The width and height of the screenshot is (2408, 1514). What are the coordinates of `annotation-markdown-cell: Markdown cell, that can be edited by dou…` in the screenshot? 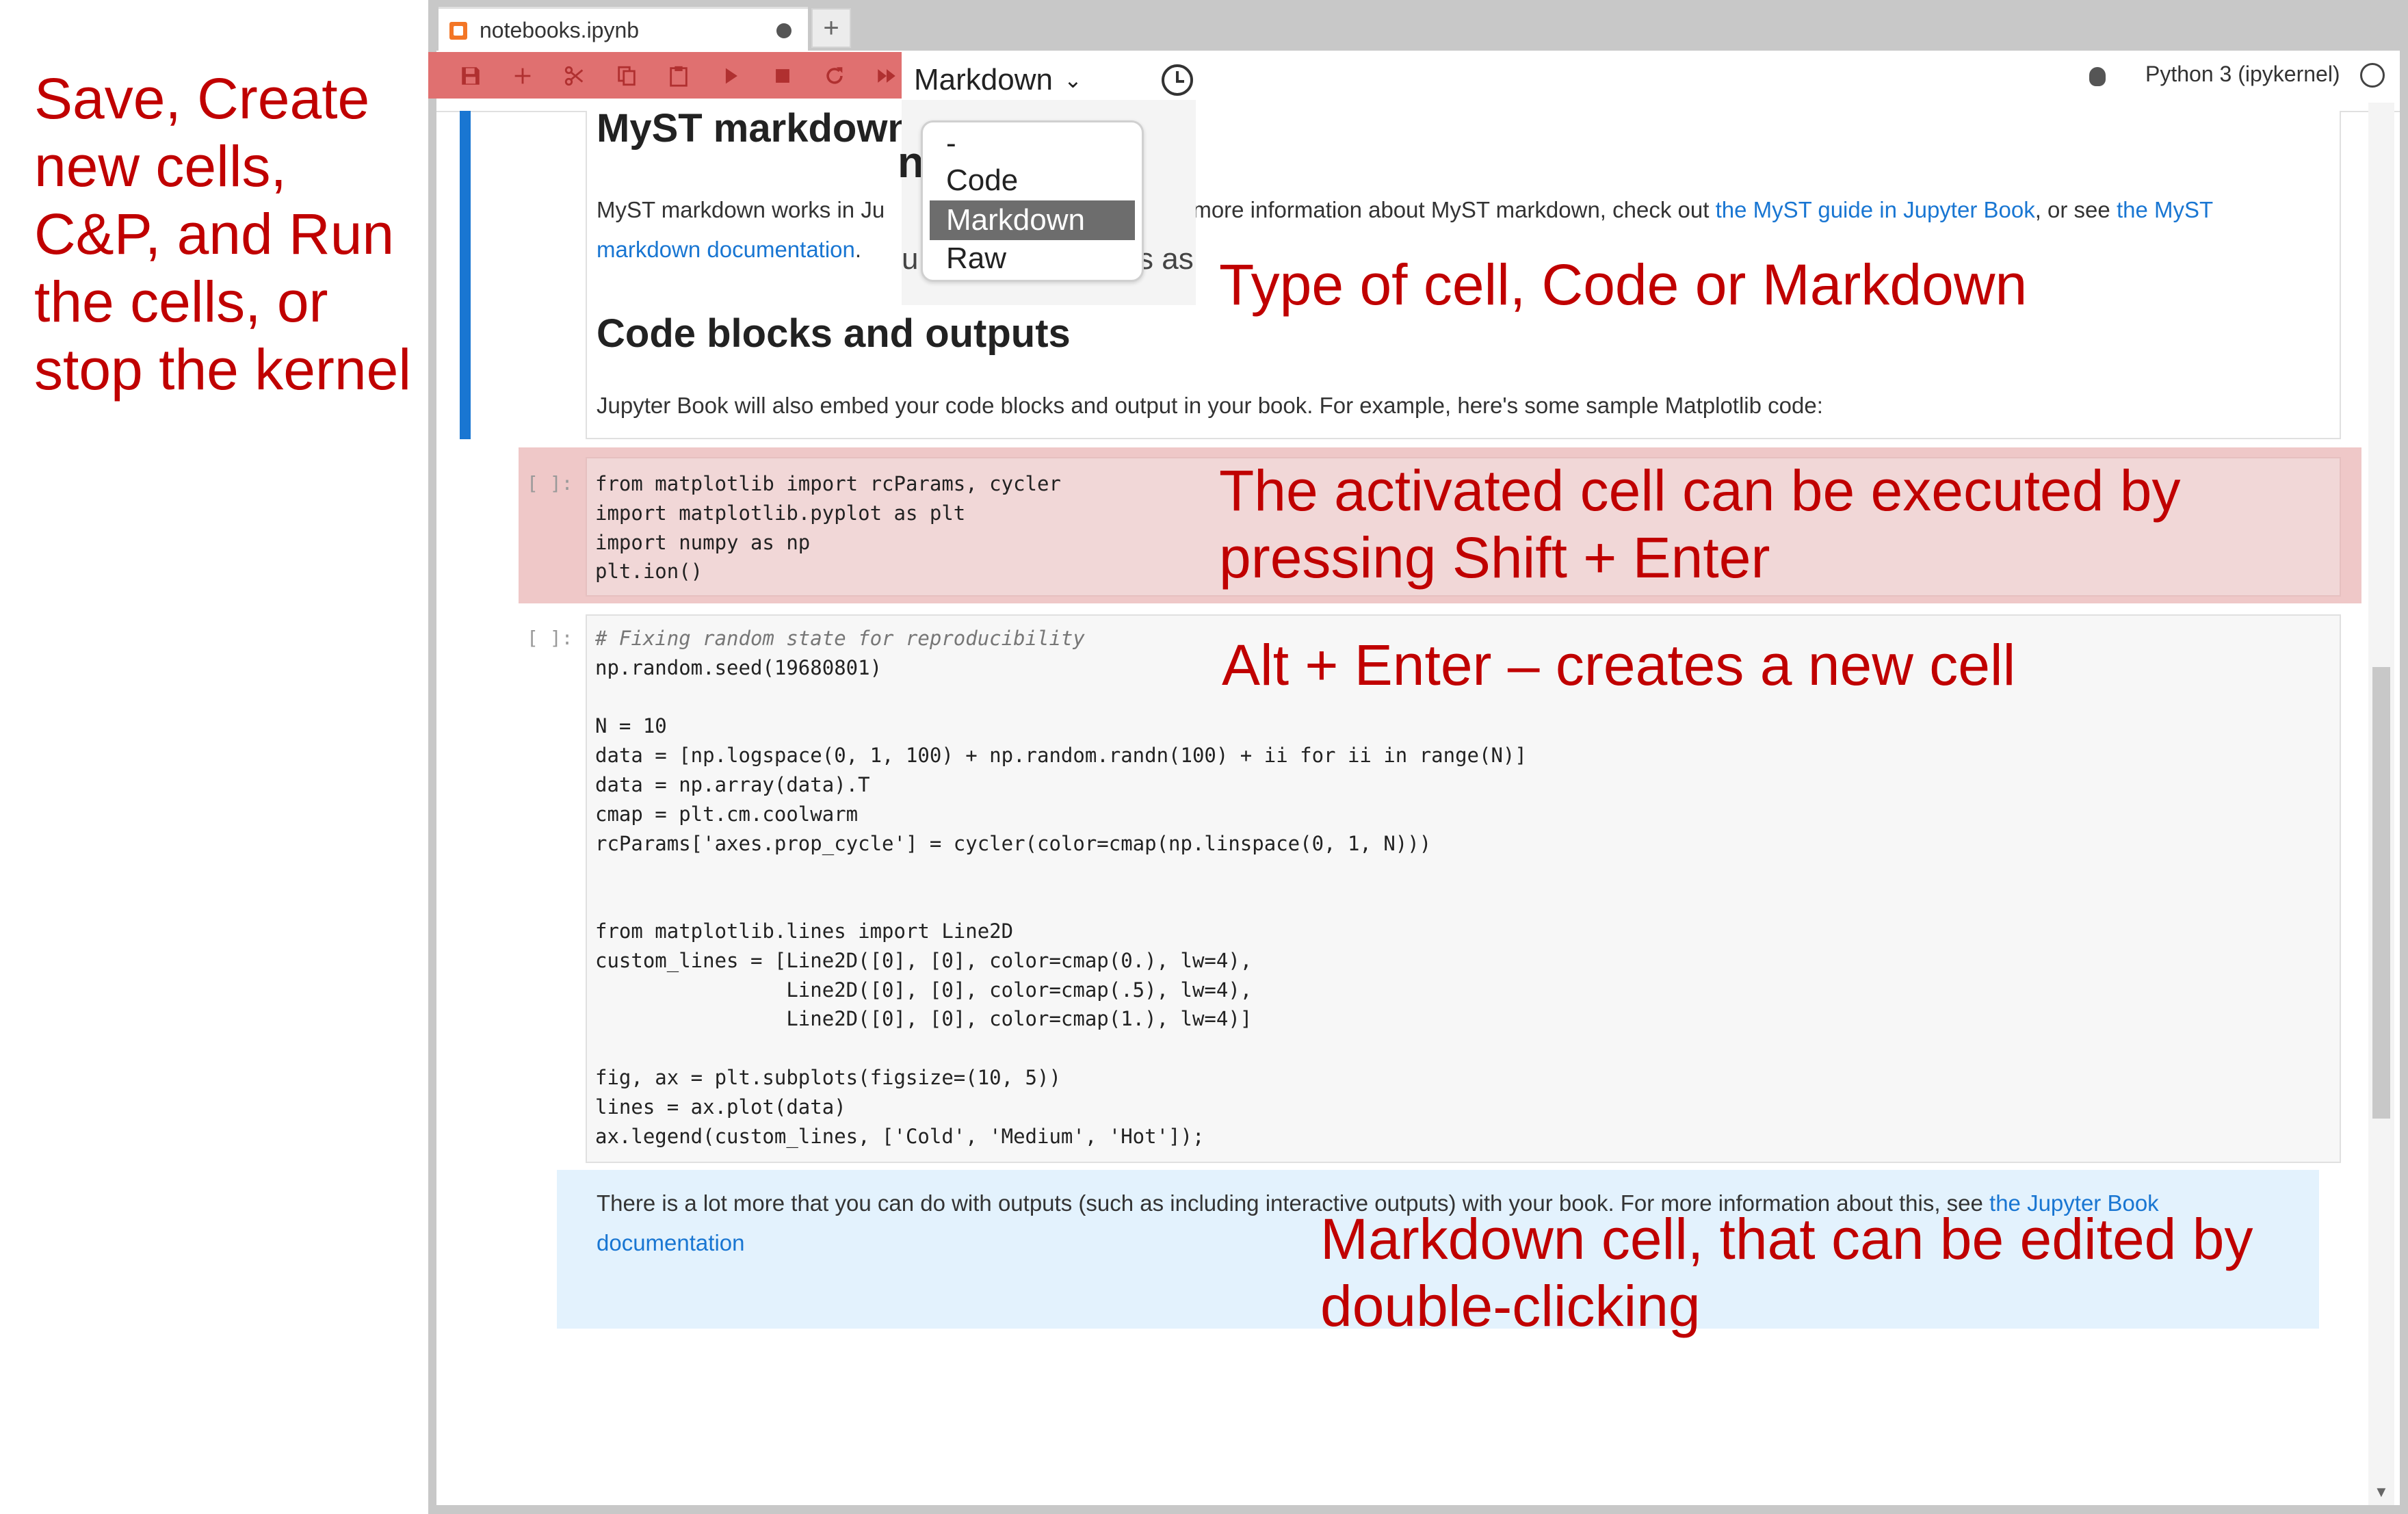 It's located at (1786, 1272).